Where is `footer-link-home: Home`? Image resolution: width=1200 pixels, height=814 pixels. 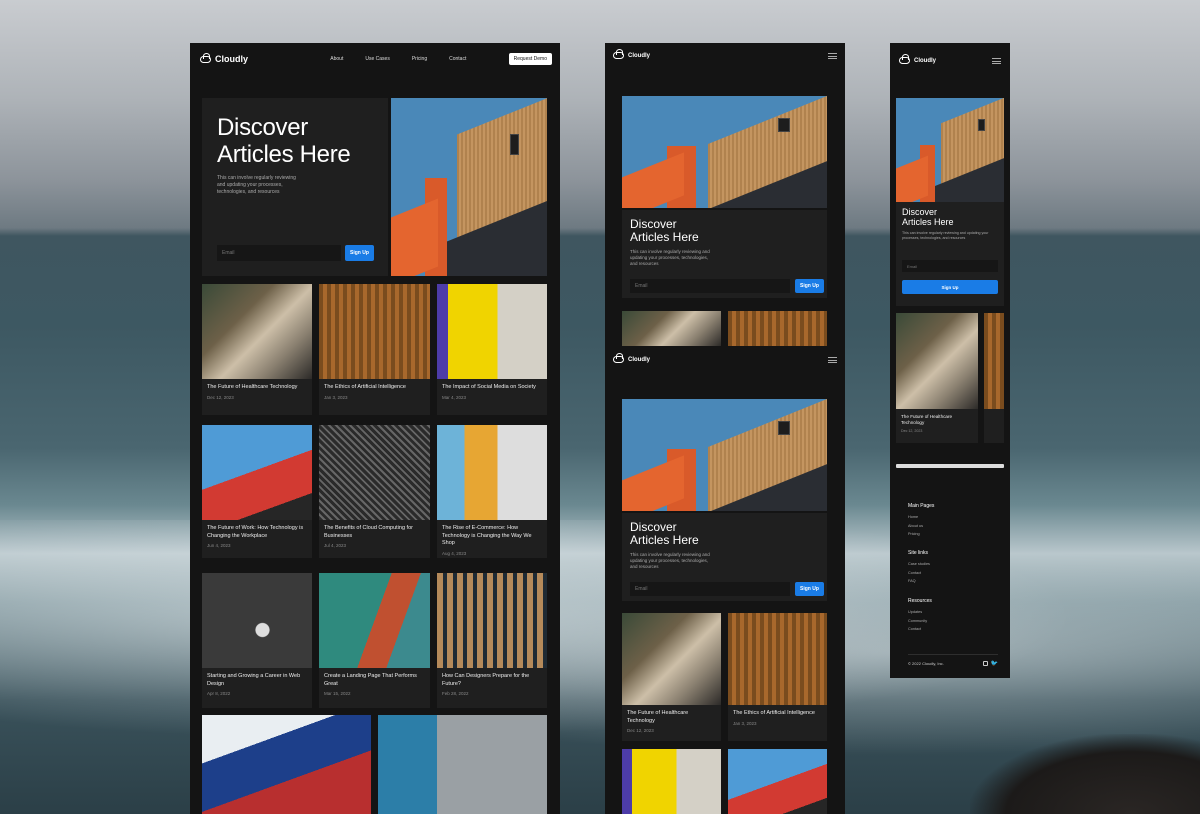
footer-link-home: Home is located at coordinates (921, 517).